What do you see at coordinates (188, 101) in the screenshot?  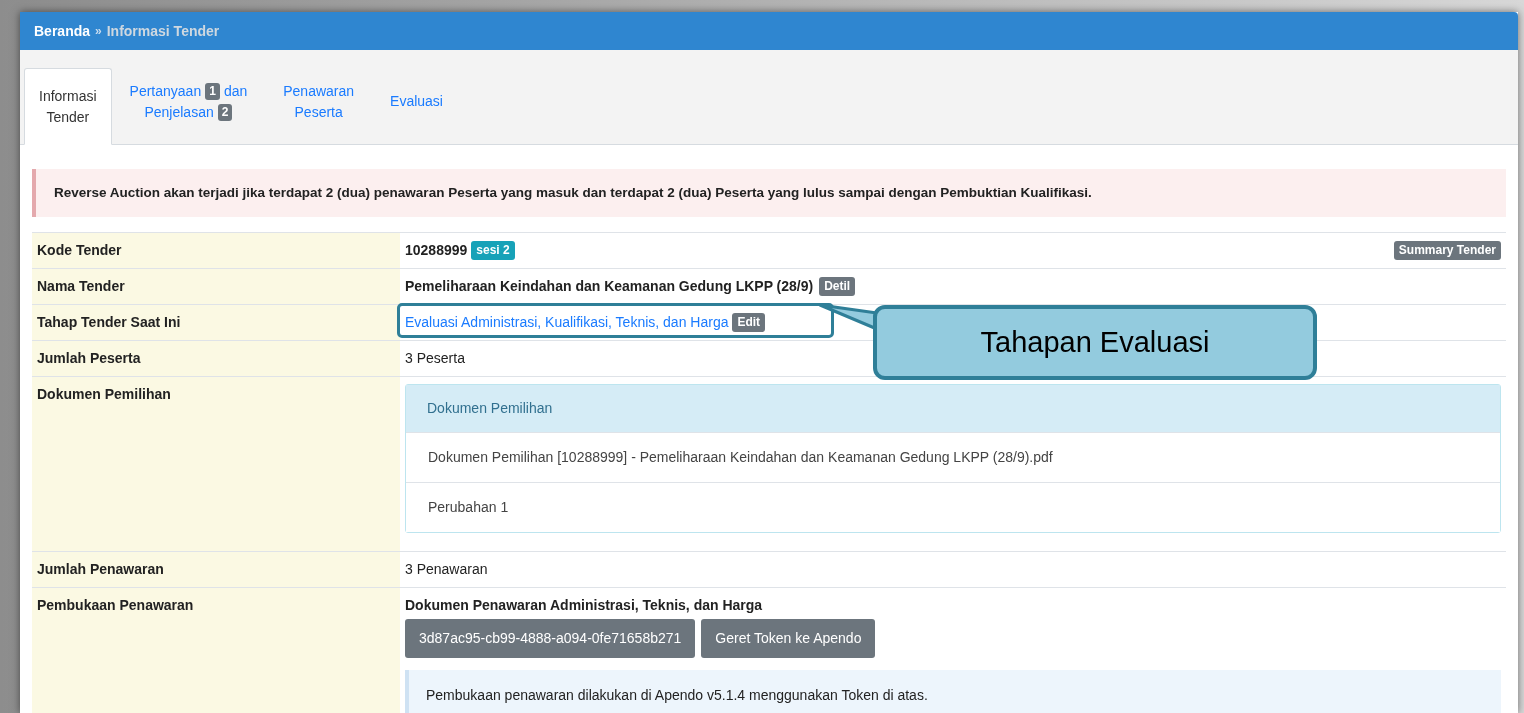 I see `tab: Pertanyaan 1 dan Penjelasan 2` at bounding box center [188, 101].